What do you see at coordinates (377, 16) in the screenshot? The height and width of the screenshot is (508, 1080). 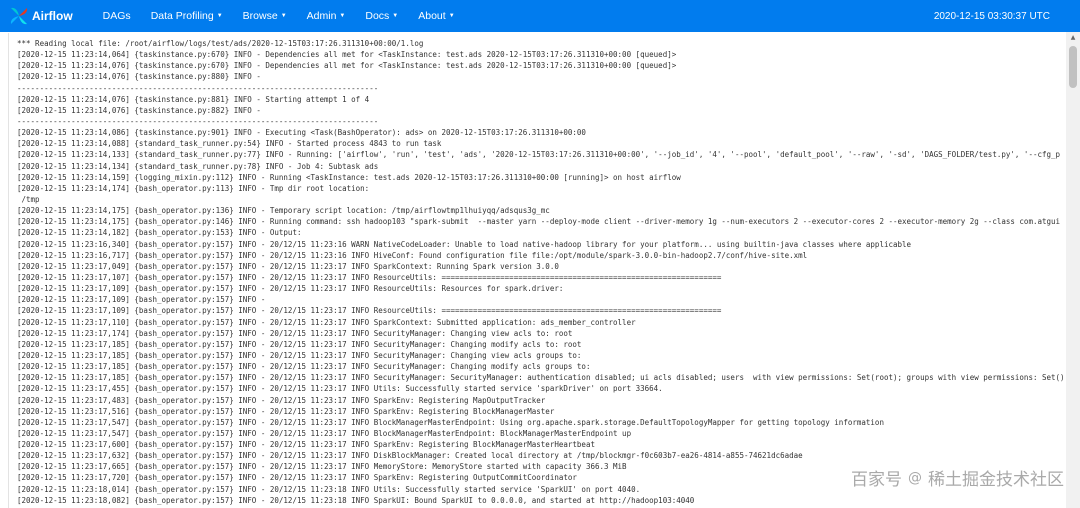 I see `nav-item-label: Docs` at bounding box center [377, 16].